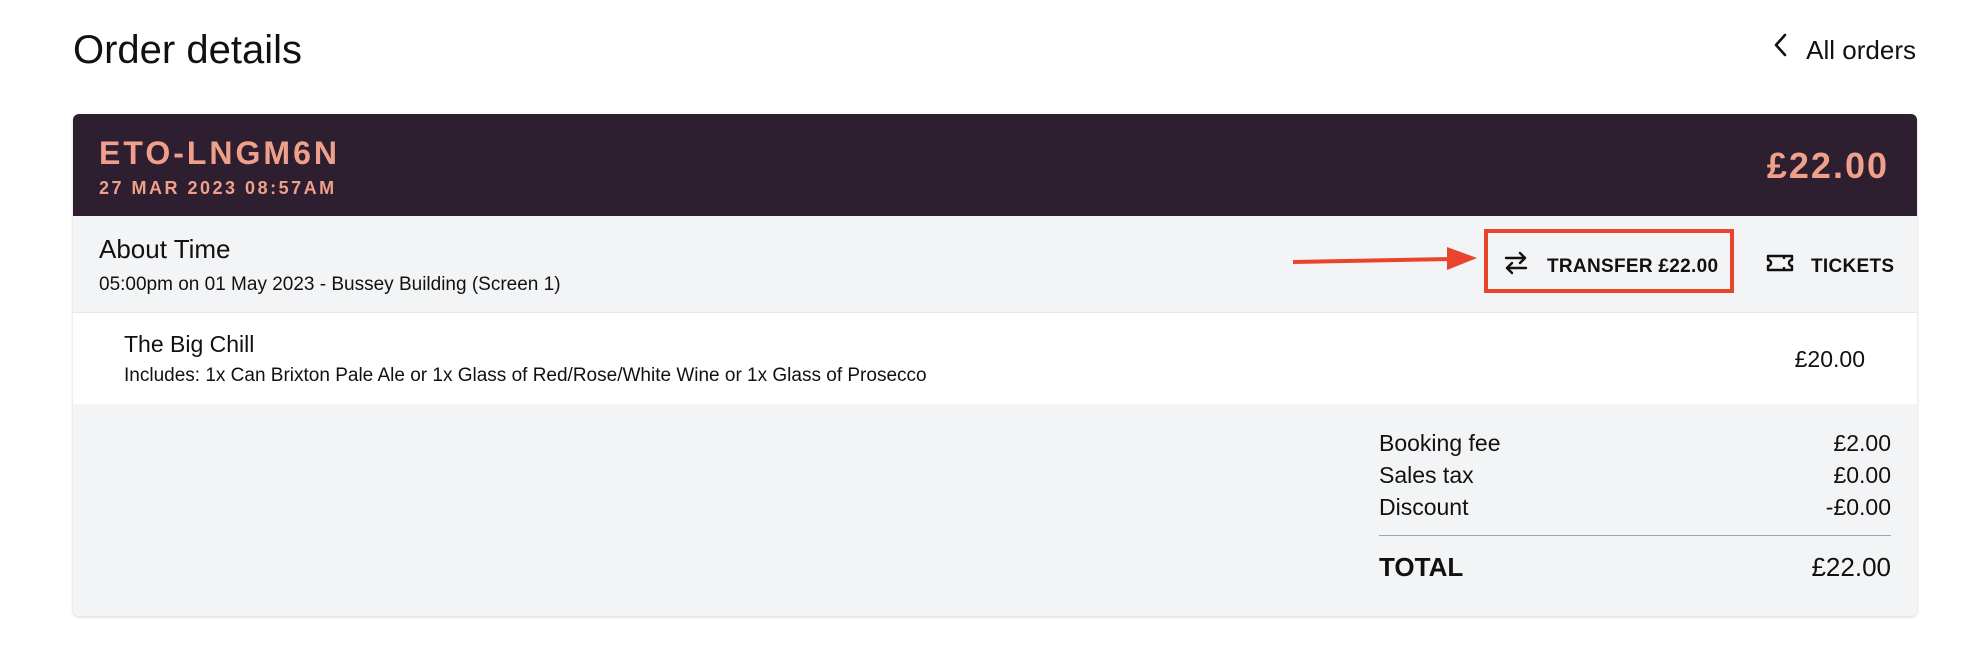  Describe the element at coordinates (1781, 50) in the screenshot. I see `chevron-left-icon` at that location.